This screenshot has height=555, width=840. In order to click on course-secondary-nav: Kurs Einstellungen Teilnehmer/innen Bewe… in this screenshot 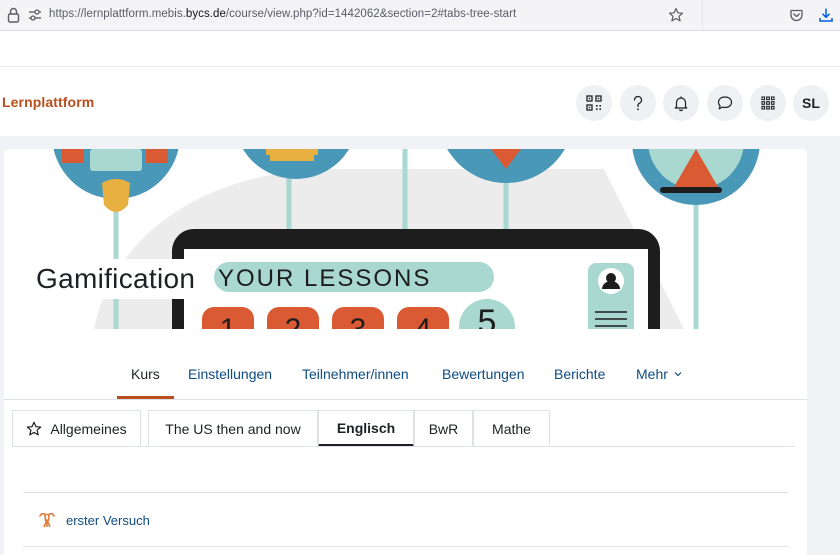, I will do `click(405, 376)`.